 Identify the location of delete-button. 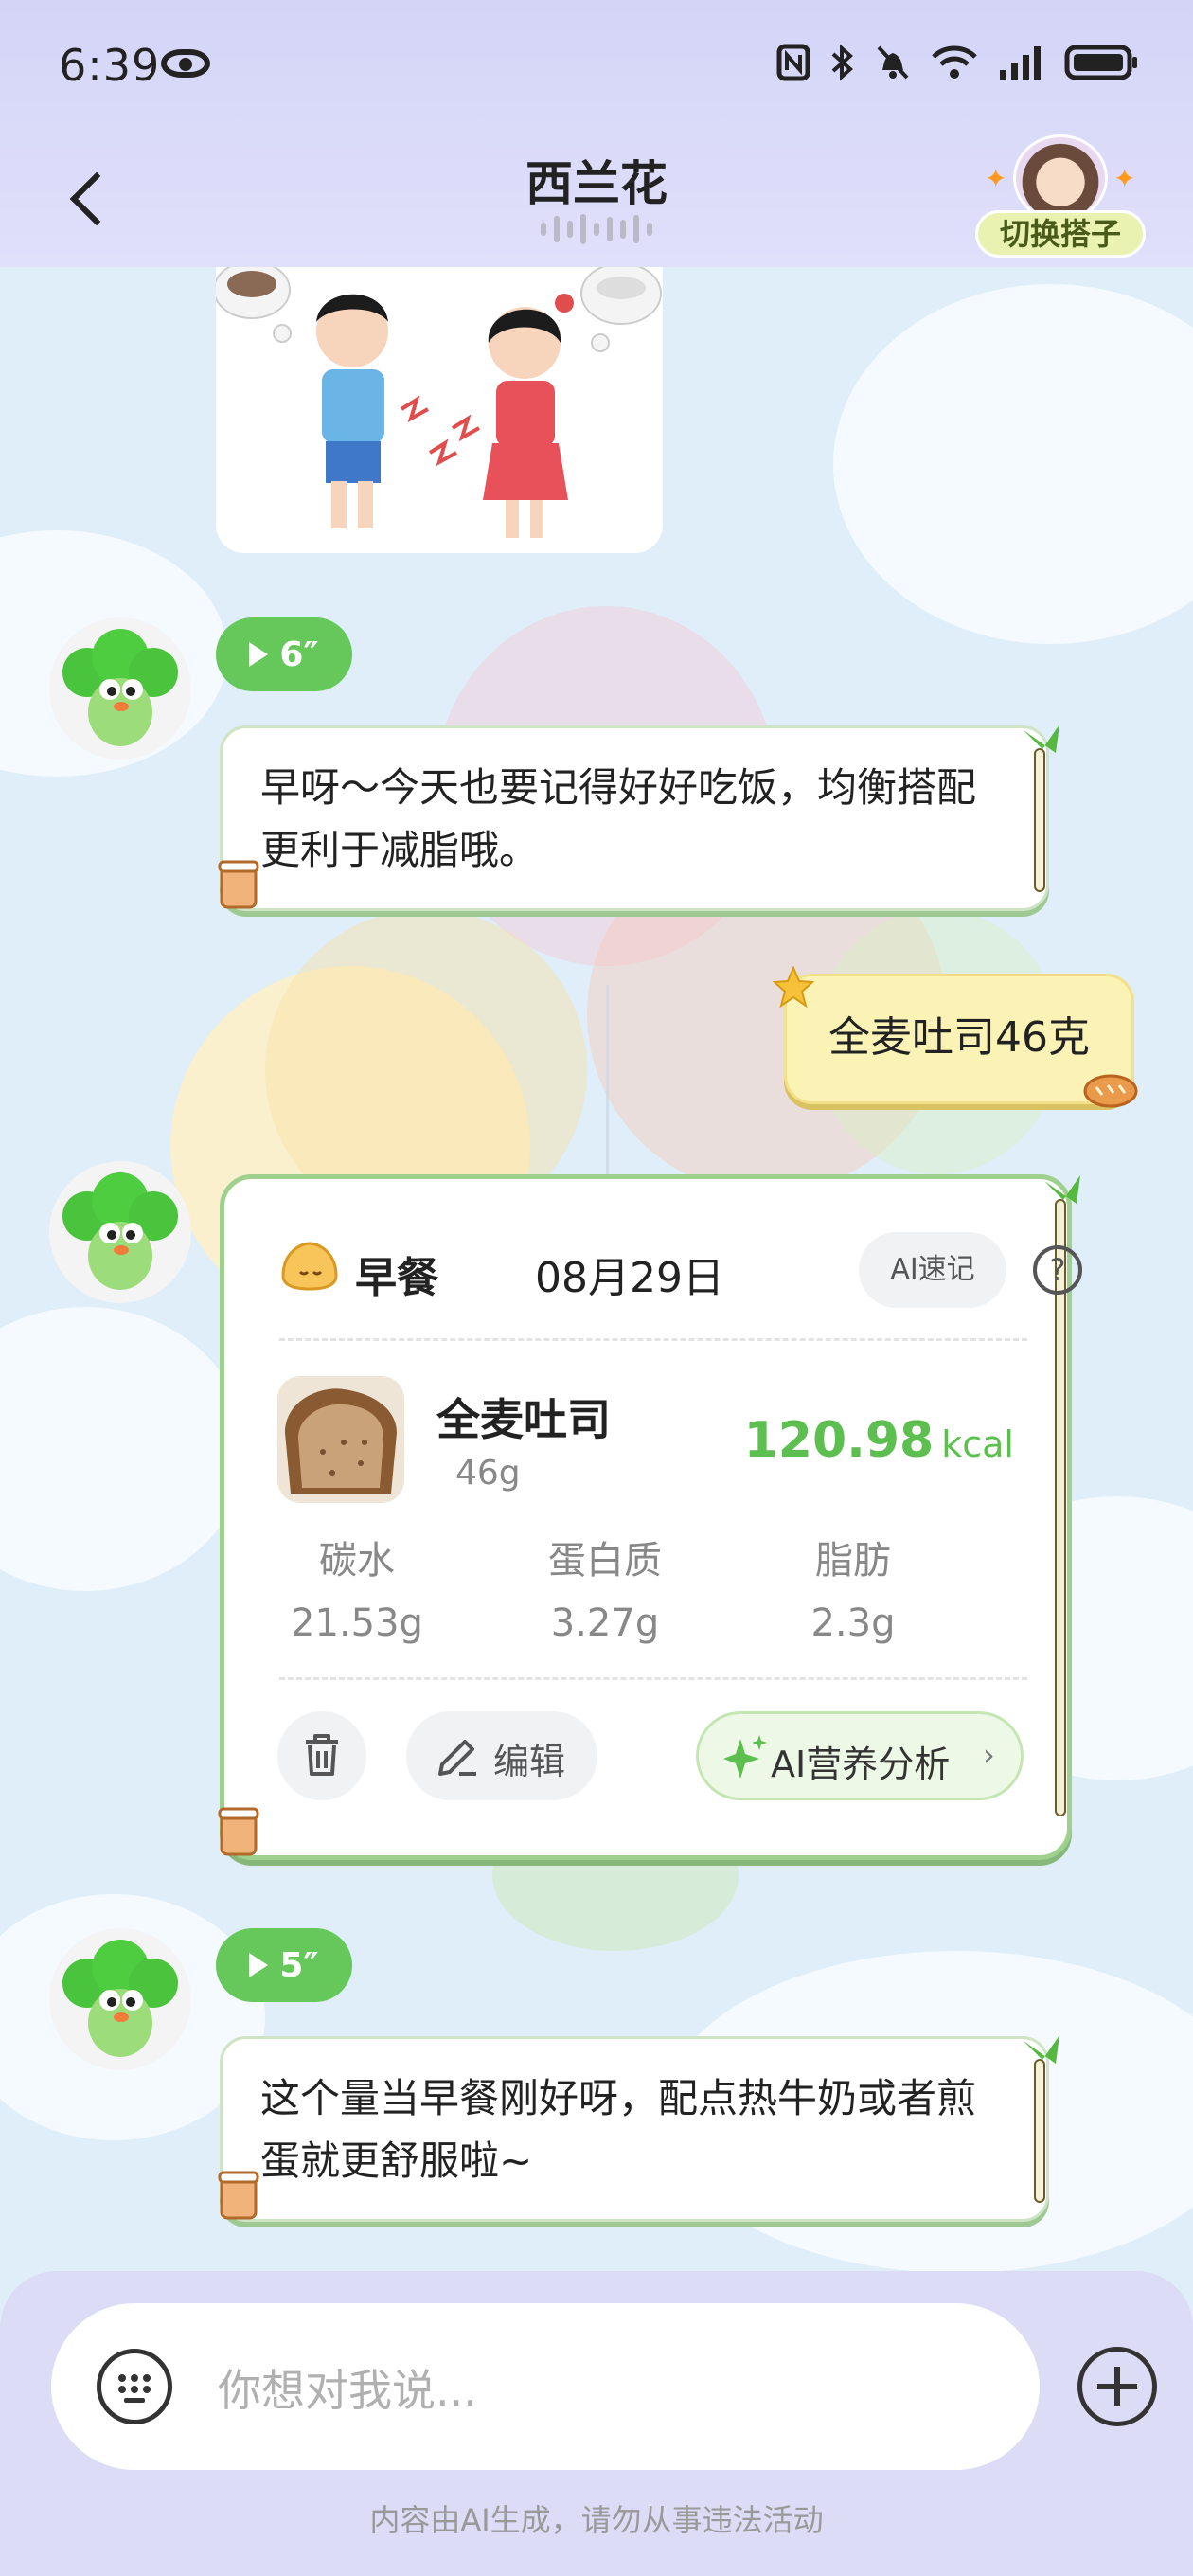
(321, 1755).